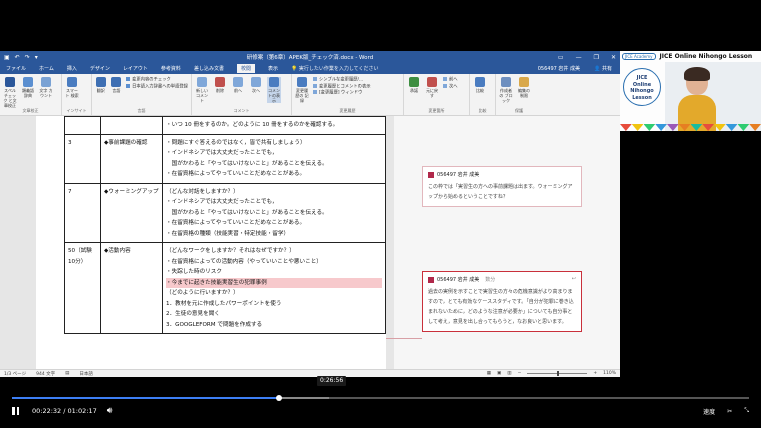  What do you see at coordinates (256, 85) in the screenshot?
I see `next-comment-button: 次へ` at bounding box center [256, 85].